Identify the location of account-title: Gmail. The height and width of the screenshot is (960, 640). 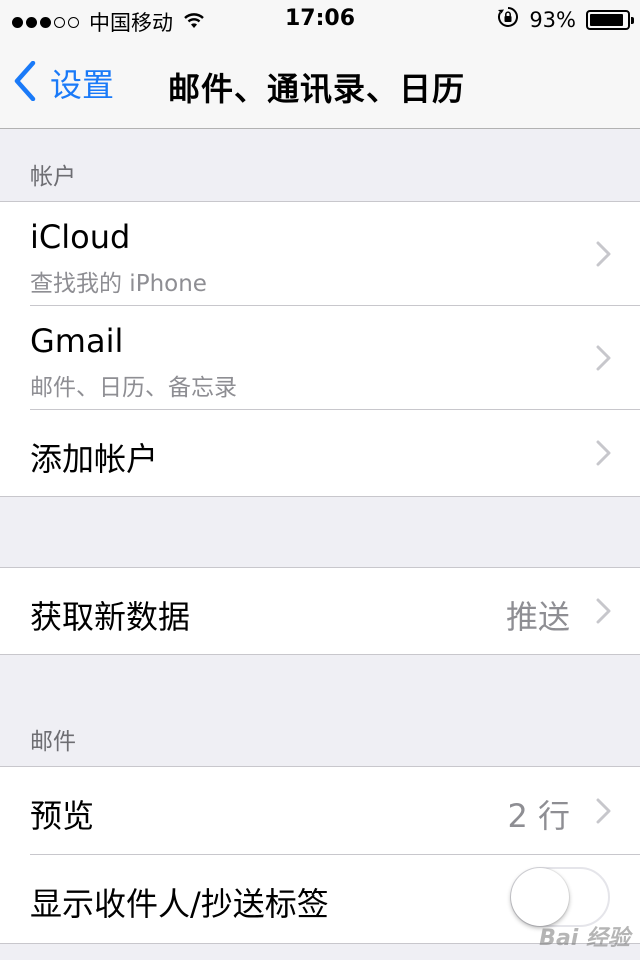
(77, 341).